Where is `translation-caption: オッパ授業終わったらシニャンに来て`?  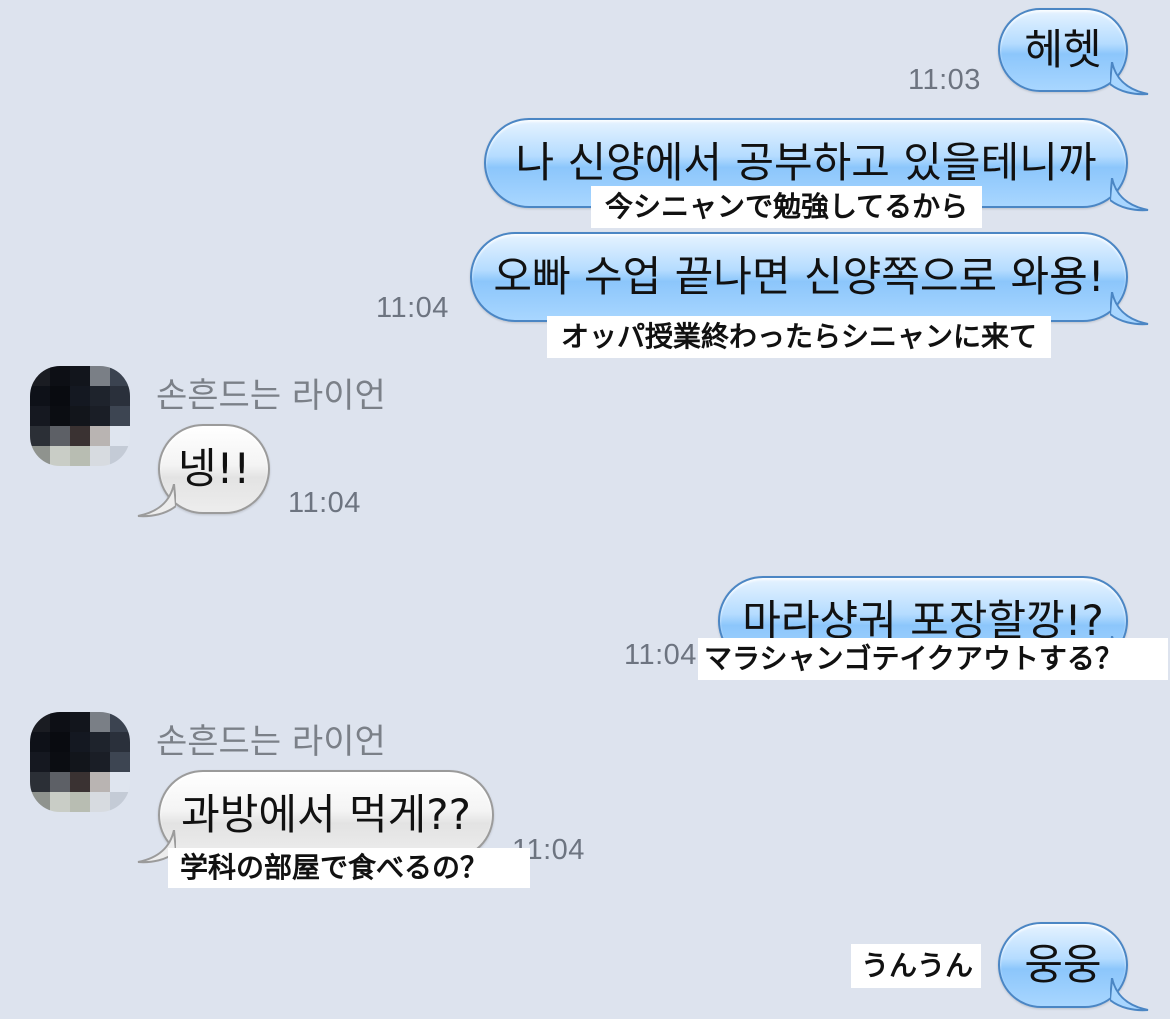
translation-caption: オッパ授業終わったらシニャンに来て is located at coordinates (799, 337).